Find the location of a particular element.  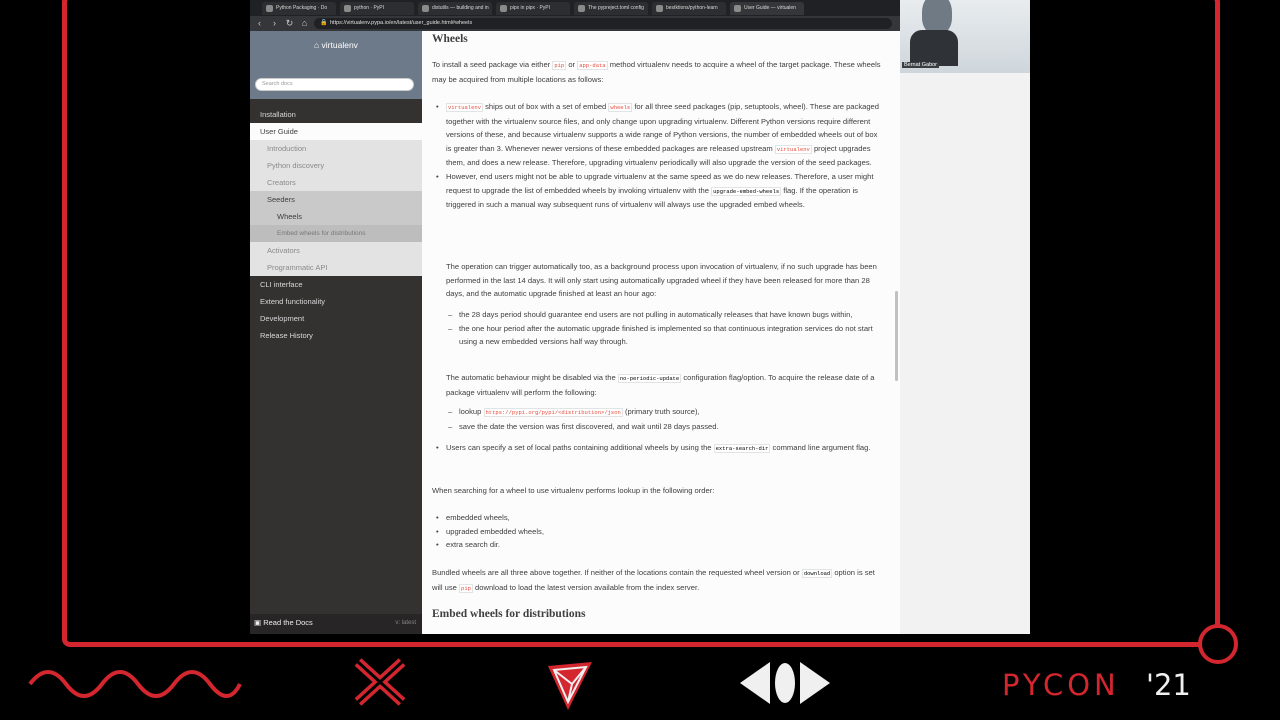

sidebar-item-development: Development is located at coordinates (336, 318).